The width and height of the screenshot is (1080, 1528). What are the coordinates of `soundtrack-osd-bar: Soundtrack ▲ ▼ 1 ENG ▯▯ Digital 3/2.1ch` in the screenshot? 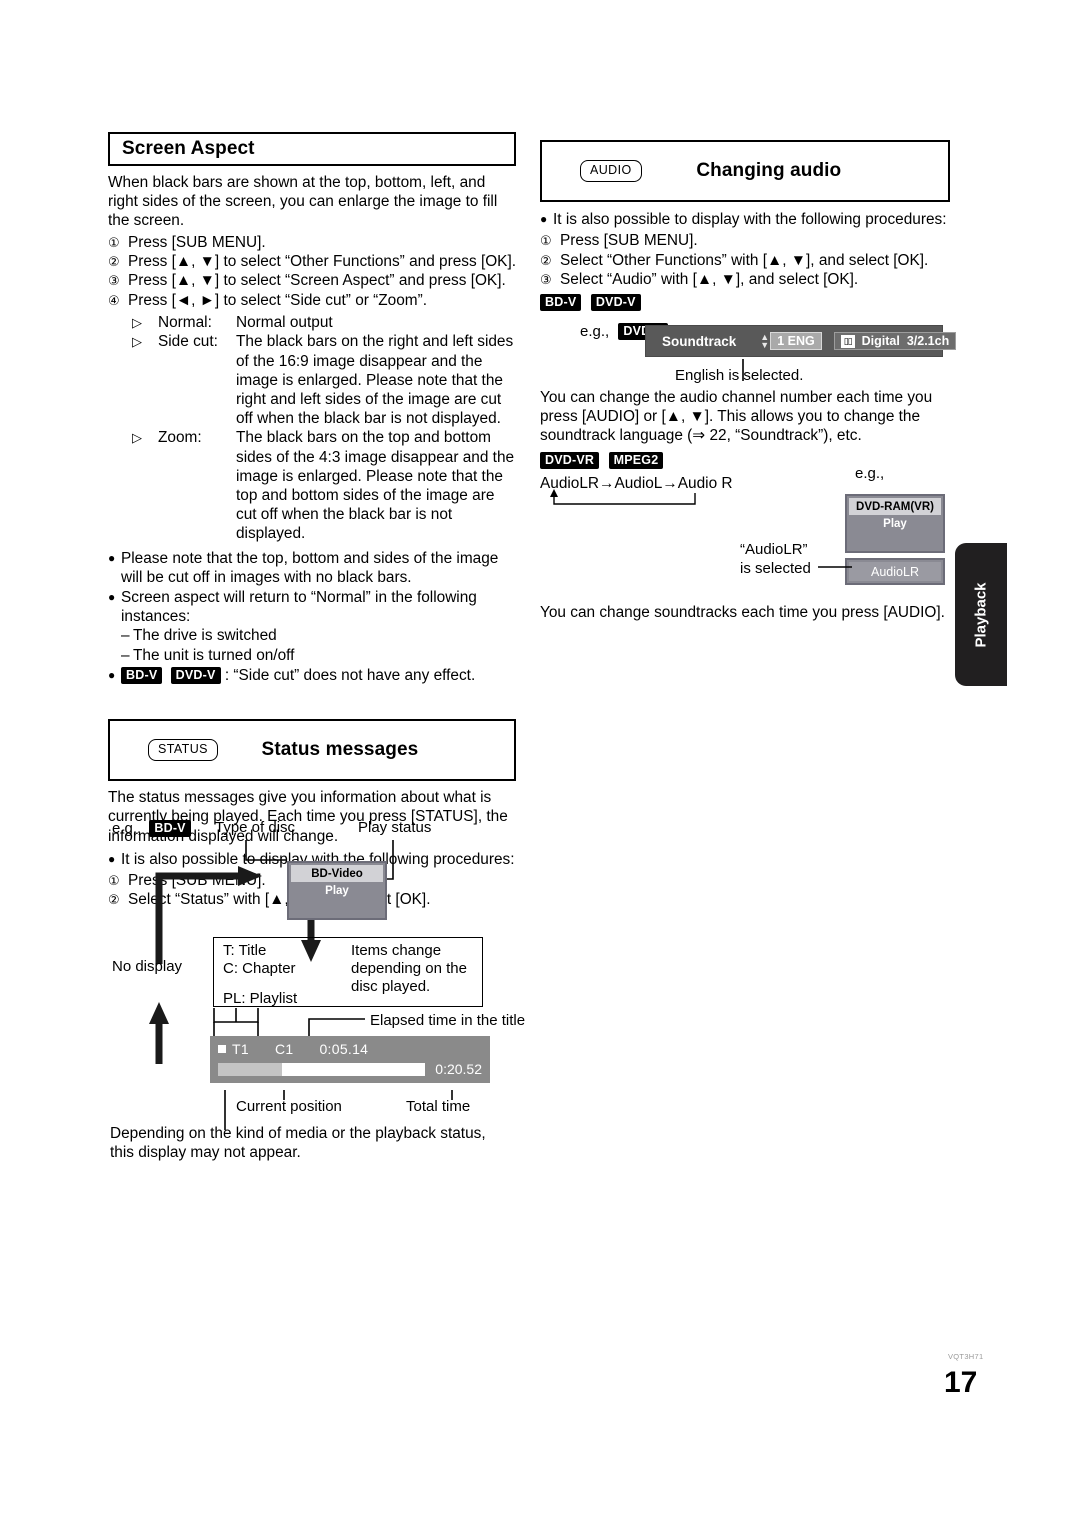 It's located at (801, 341).